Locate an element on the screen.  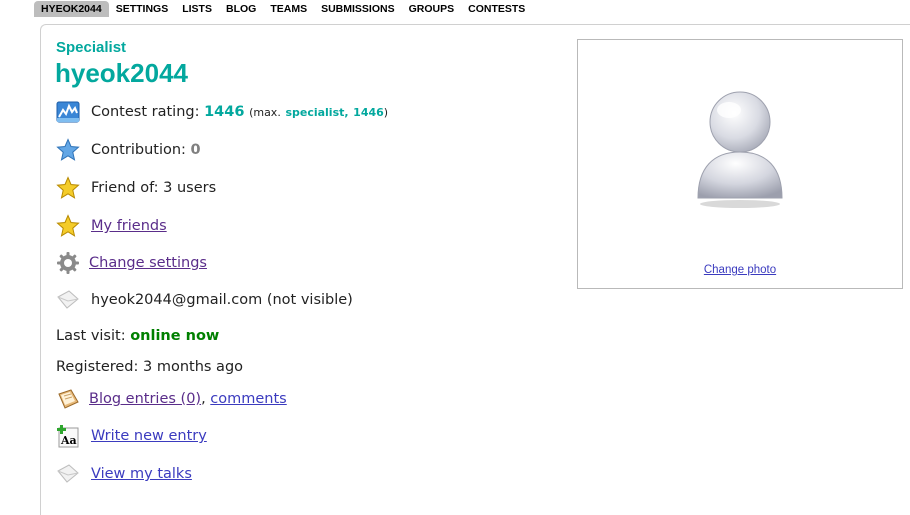
write-entry-row: Aa Write new entry is located at coordinates (131, 436).